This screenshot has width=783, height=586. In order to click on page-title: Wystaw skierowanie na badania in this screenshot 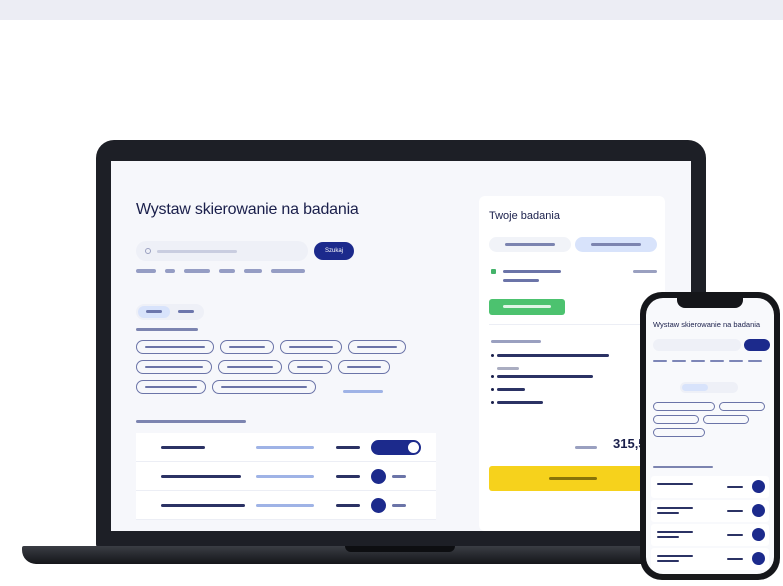, I will do `click(247, 209)`.